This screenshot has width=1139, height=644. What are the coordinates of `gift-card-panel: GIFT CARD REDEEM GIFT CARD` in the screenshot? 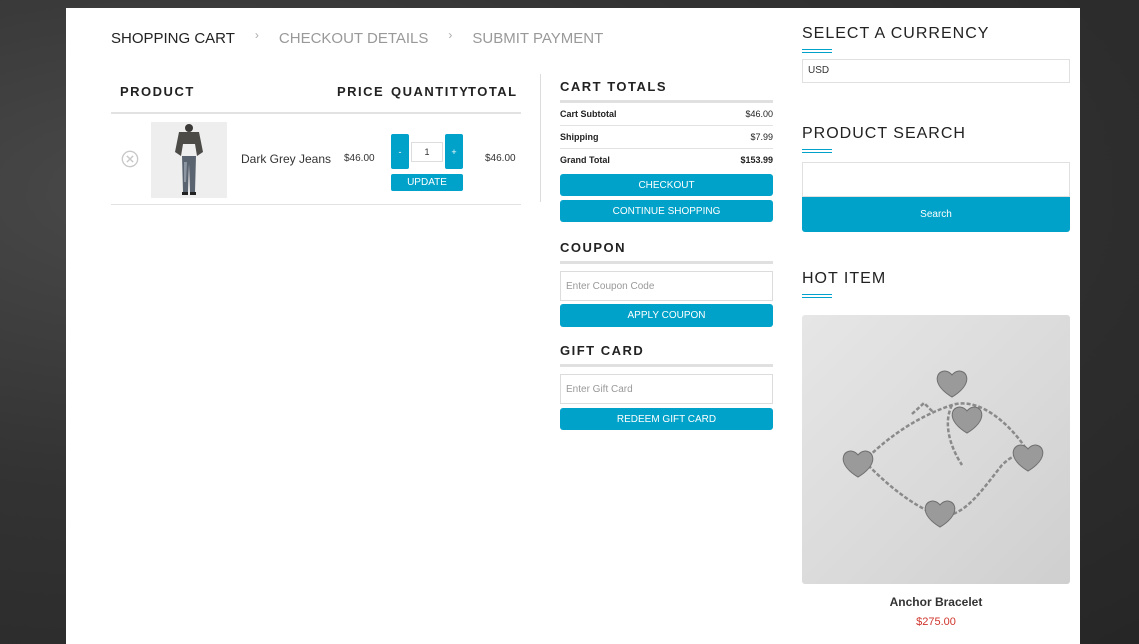 It's located at (666, 386).